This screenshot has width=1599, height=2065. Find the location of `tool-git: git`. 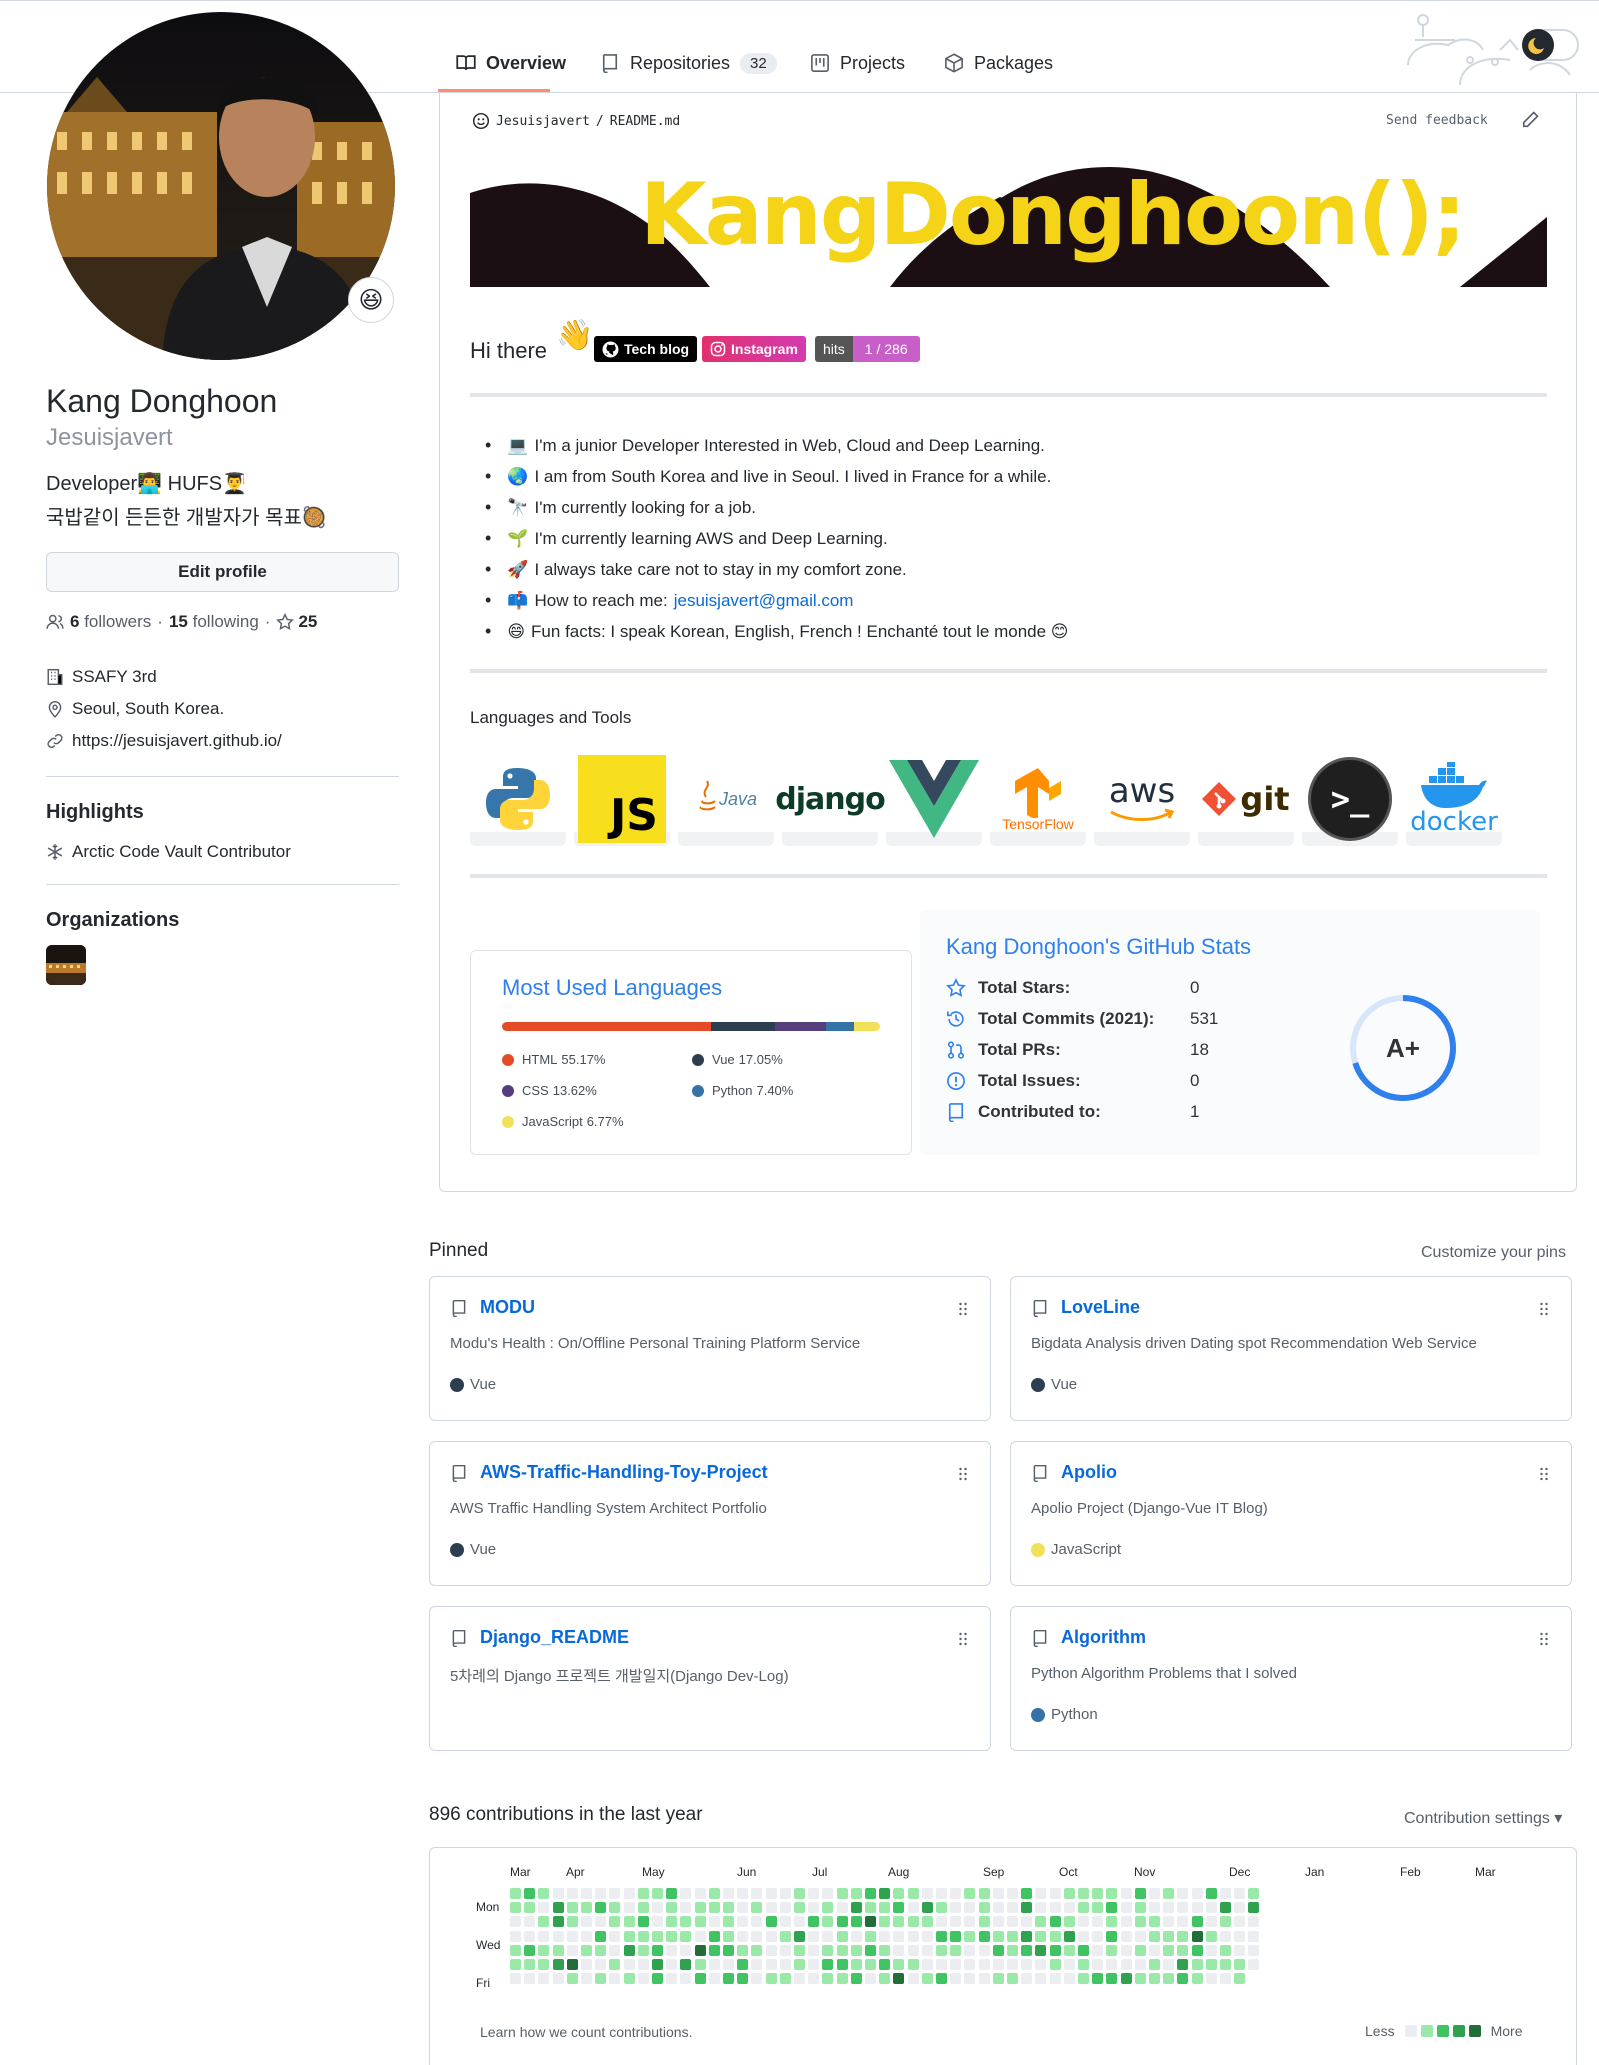

tool-git: git is located at coordinates (1246, 799).